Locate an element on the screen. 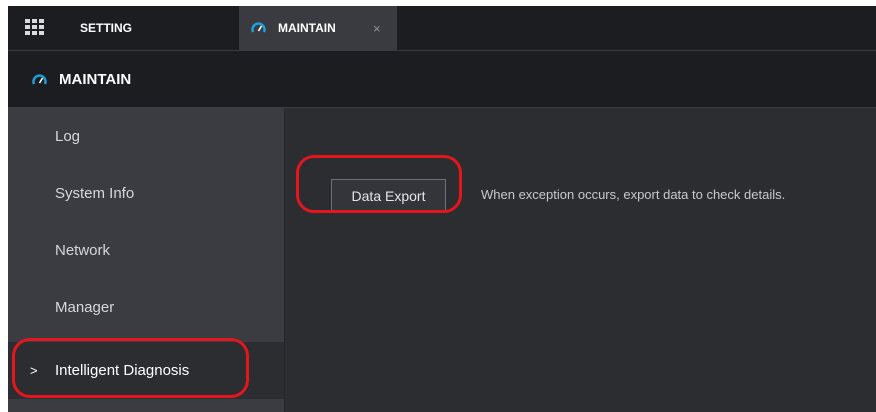 The height and width of the screenshot is (412, 876). close-icon: × is located at coordinates (377, 28).